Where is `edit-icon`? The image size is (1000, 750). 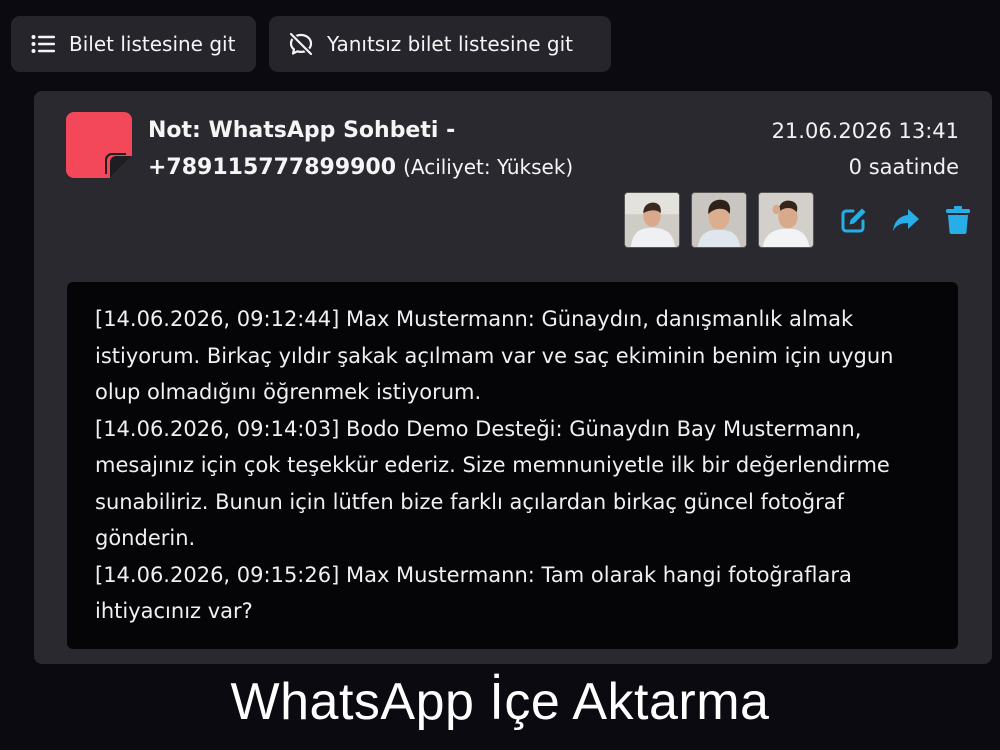
edit-icon is located at coordinates (854, 220).